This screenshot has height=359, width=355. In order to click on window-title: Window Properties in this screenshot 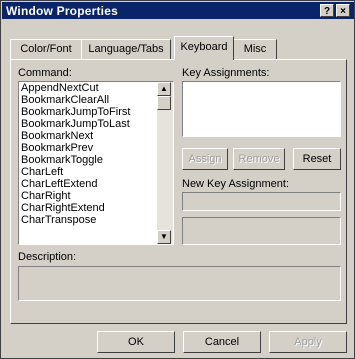, I will do `click(62, 11)`.